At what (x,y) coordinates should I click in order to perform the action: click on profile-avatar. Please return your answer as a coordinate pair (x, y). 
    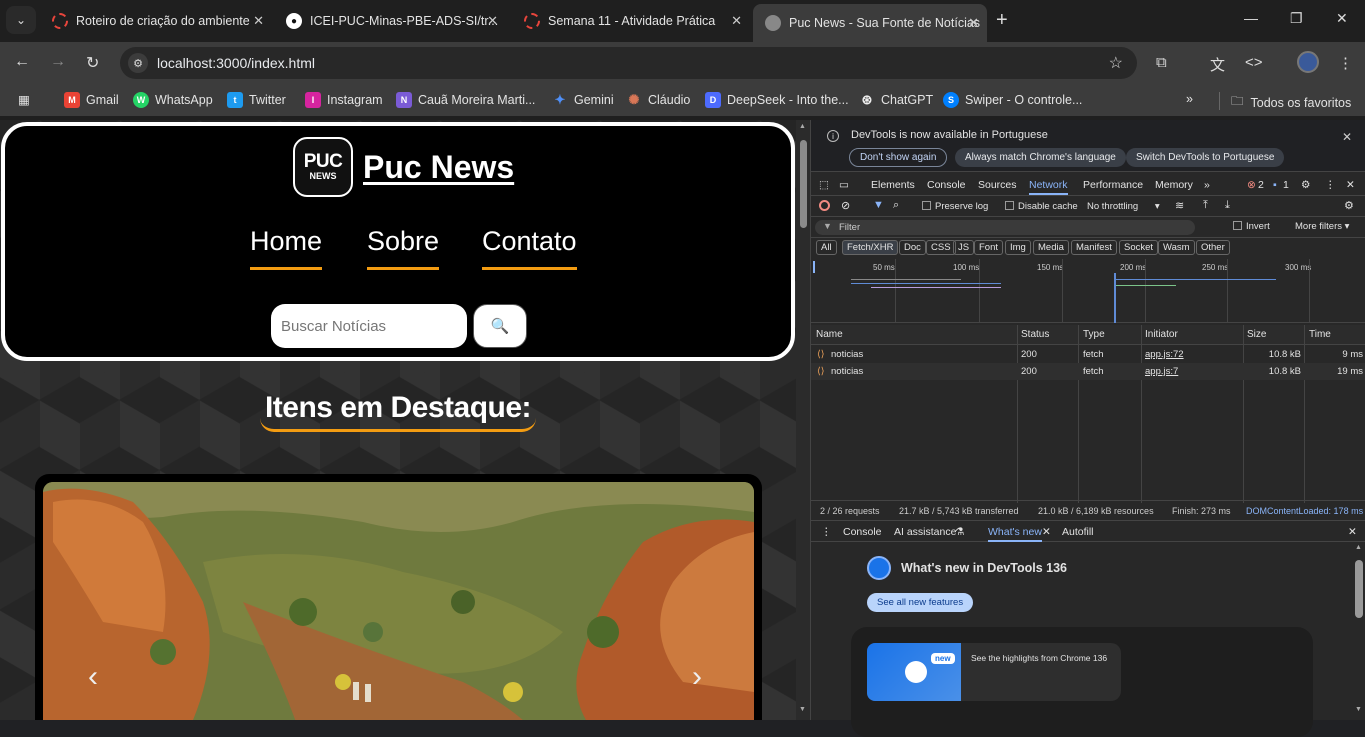
    Looking at the image, I should click on (1308, 62).